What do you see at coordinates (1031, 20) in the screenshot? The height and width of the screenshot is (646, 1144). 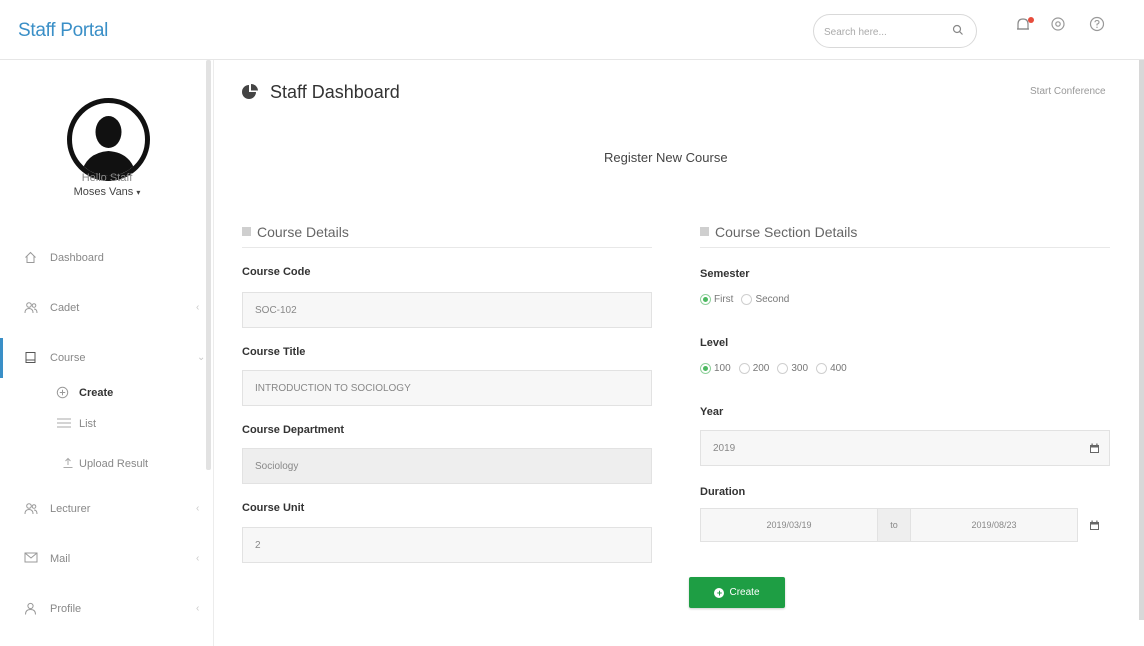 I see `notification-badge` at bounding box center [1031, 20].